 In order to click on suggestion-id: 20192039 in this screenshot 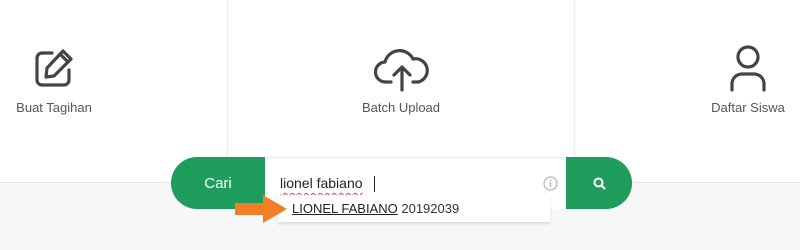, I will do `click(430, 208)`.